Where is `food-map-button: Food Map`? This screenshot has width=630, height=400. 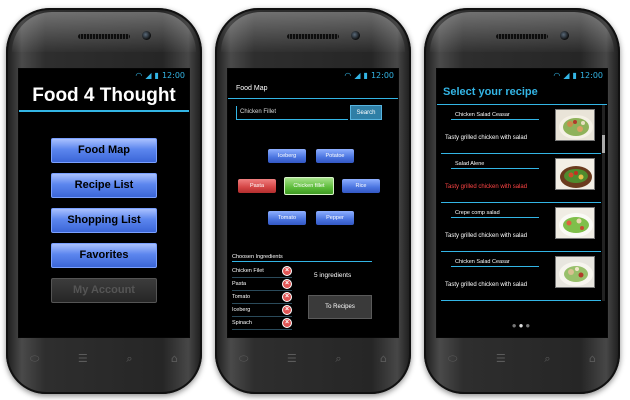
food-map-button: Food Map is located at coordinates (104, 150).